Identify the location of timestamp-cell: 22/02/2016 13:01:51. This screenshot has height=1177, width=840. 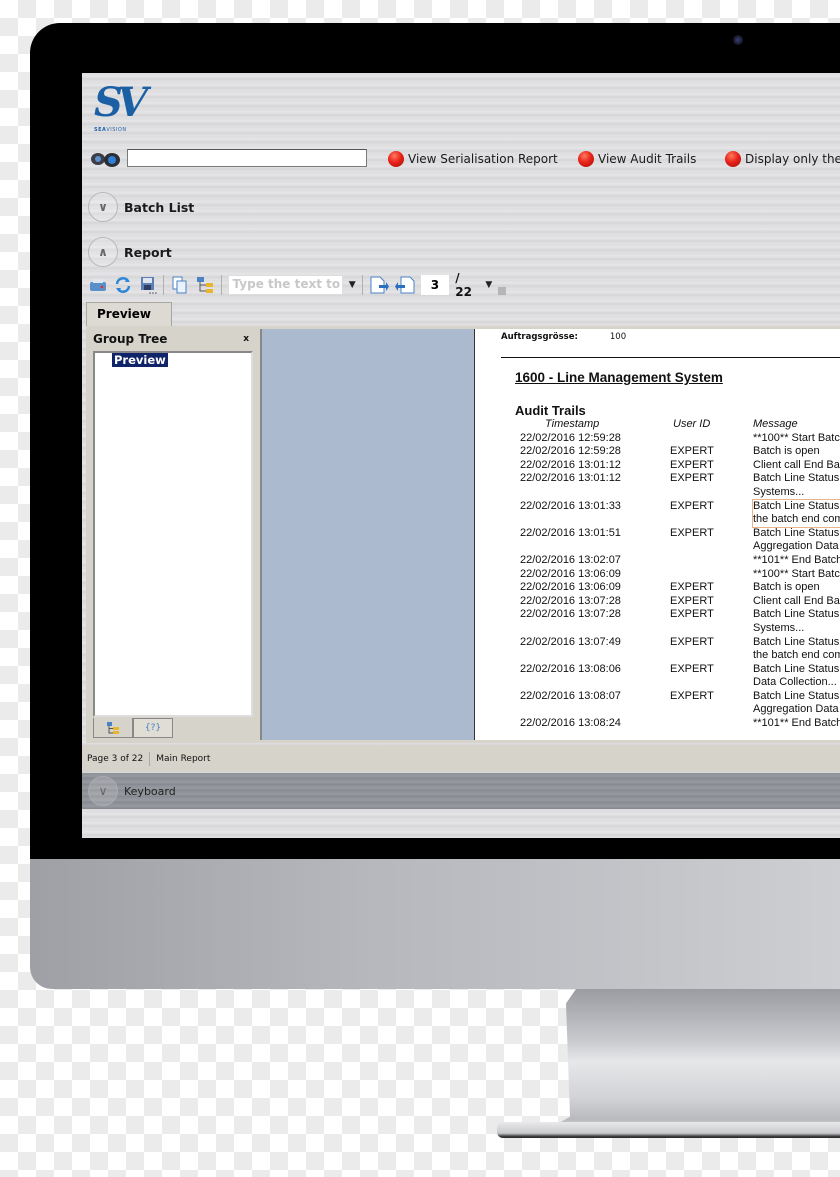
(570, 532).